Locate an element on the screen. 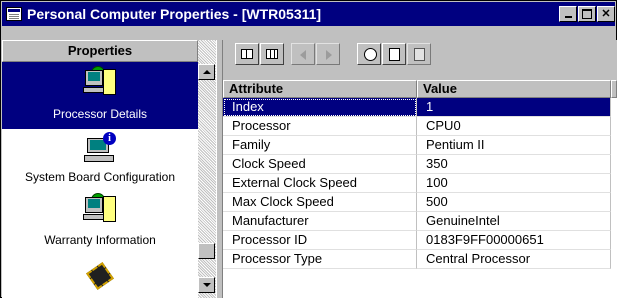 The width and height of the screenshot is (617, 298). scroll-down-icon is located at coordinates (207, 285).